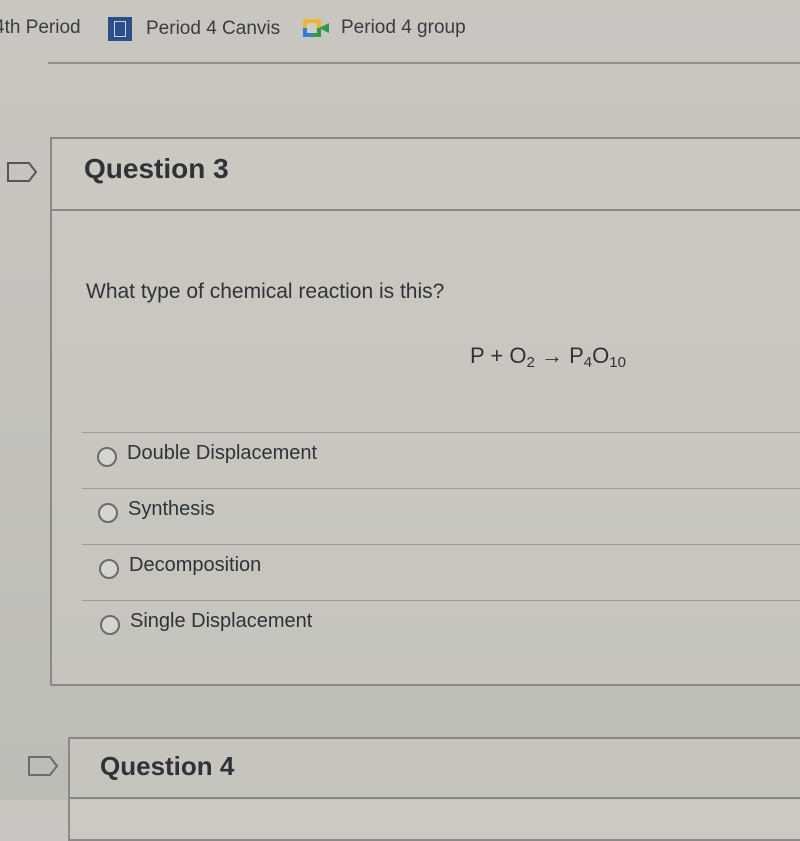 The height and width of the screenshot is (841, 800). Describe the element at coordinates (265, 291) in the screenshot. I see `question-prompt: What type of chemical reaction is this?` at that location.